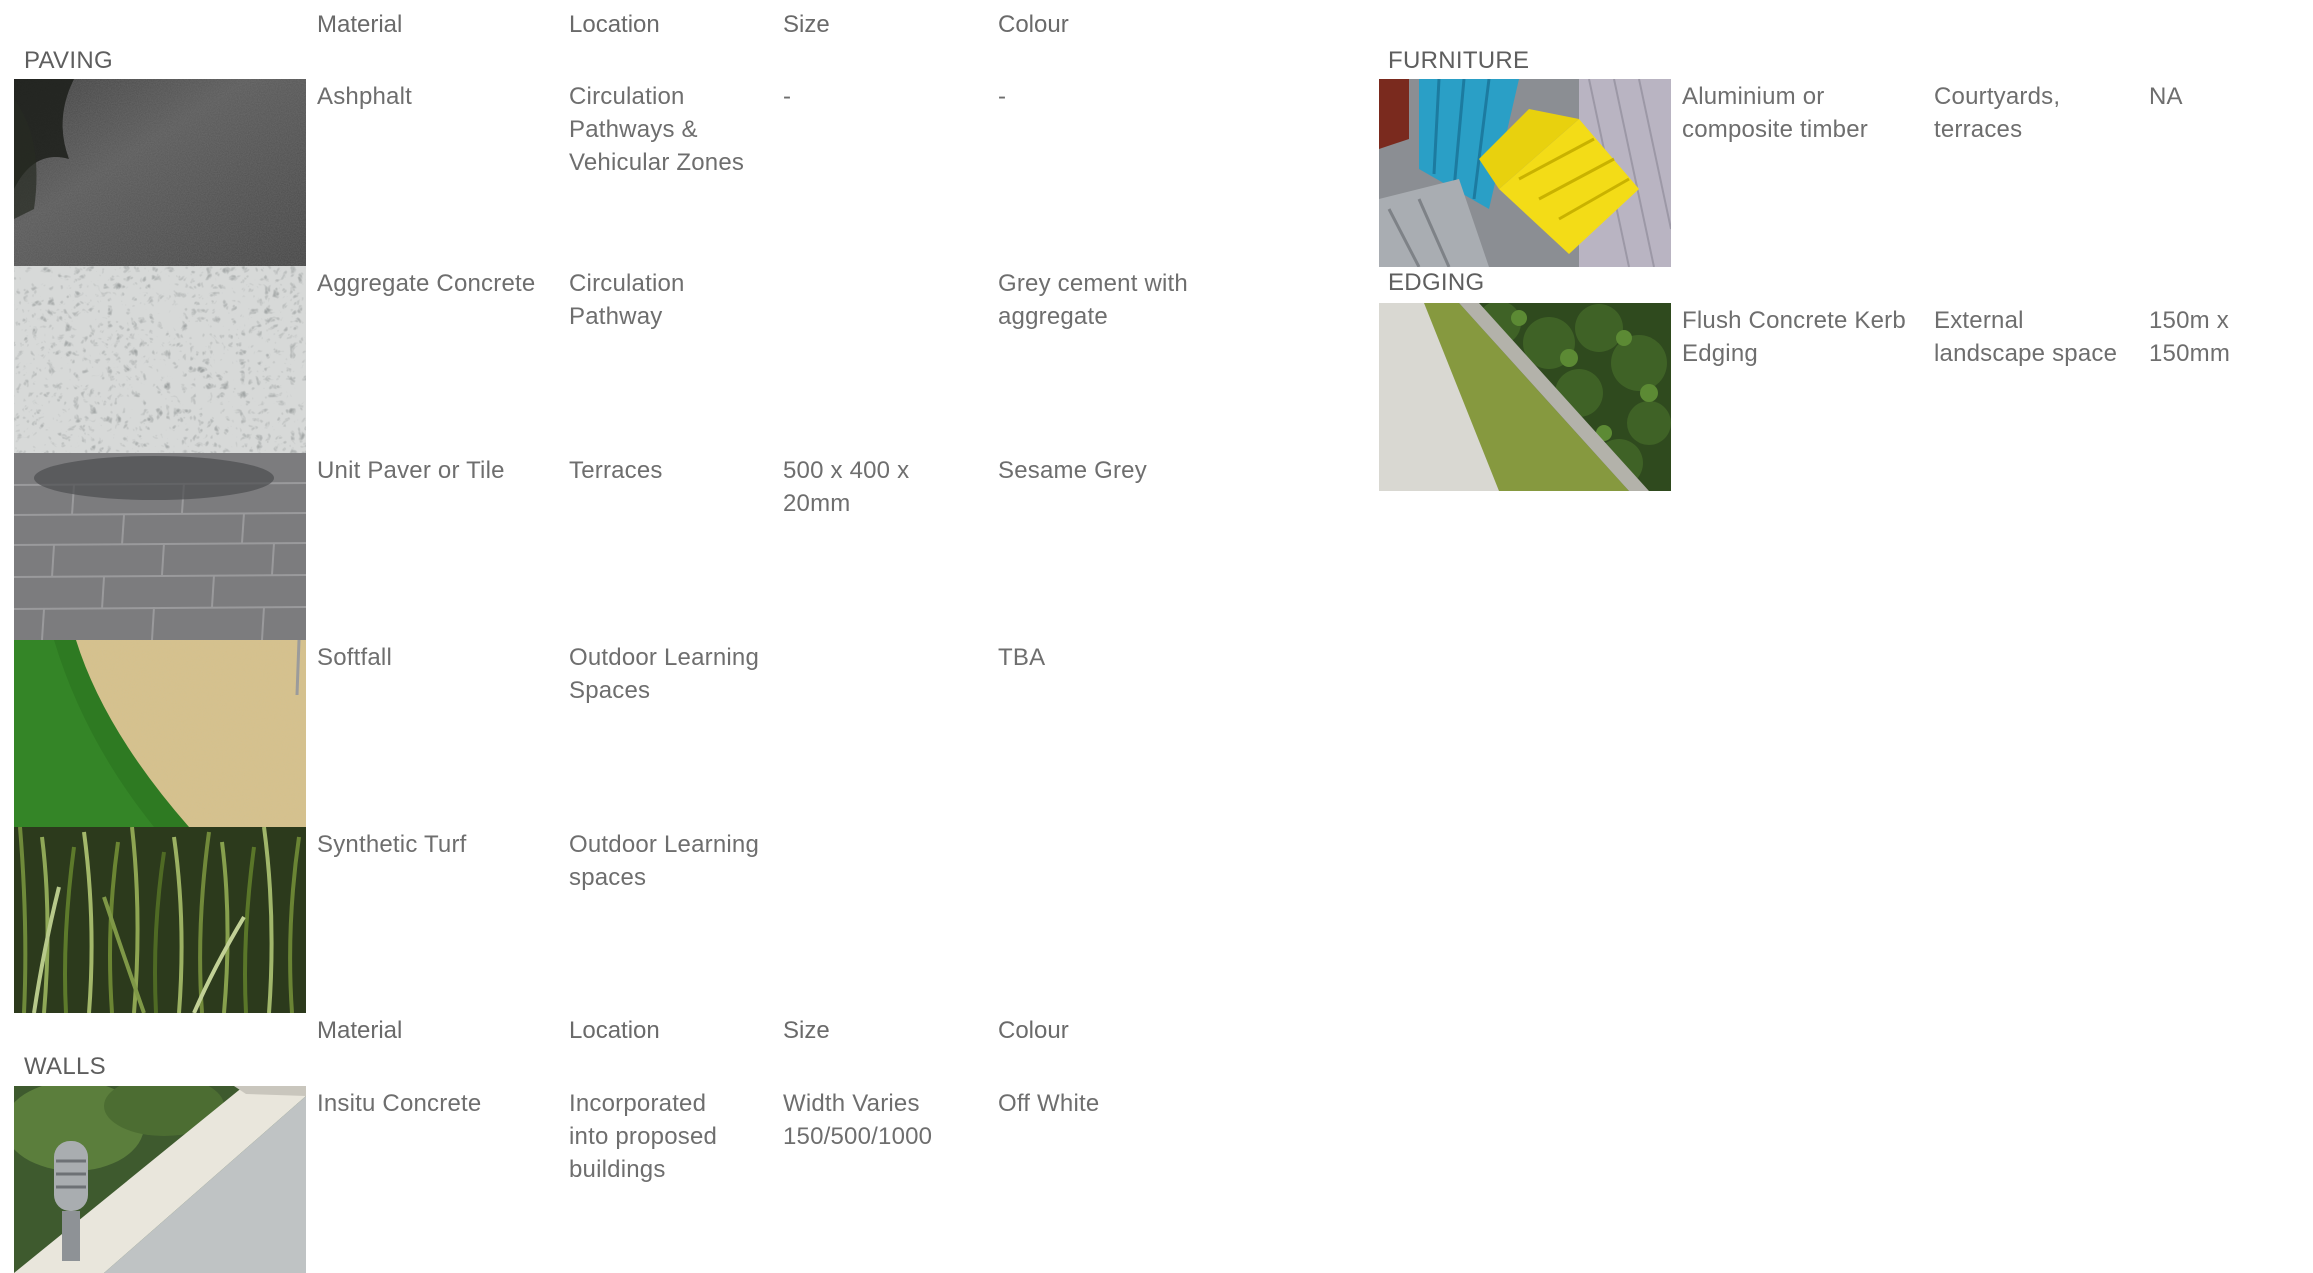 This screenshot has width=2313, height=1273. What do you see at coordinates (657, 129) in the screenshot?
I see `paving-location-asphalt: Circulation Pathways & Vehicular Zones` at bounding box center [657, 129].